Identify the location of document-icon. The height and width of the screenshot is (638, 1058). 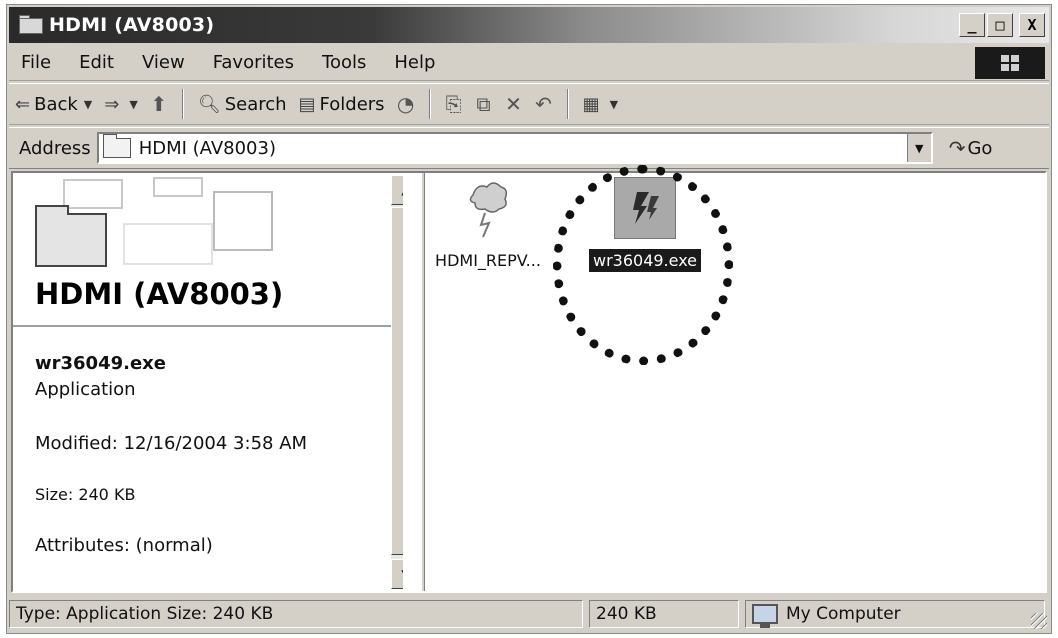
(488, 210).